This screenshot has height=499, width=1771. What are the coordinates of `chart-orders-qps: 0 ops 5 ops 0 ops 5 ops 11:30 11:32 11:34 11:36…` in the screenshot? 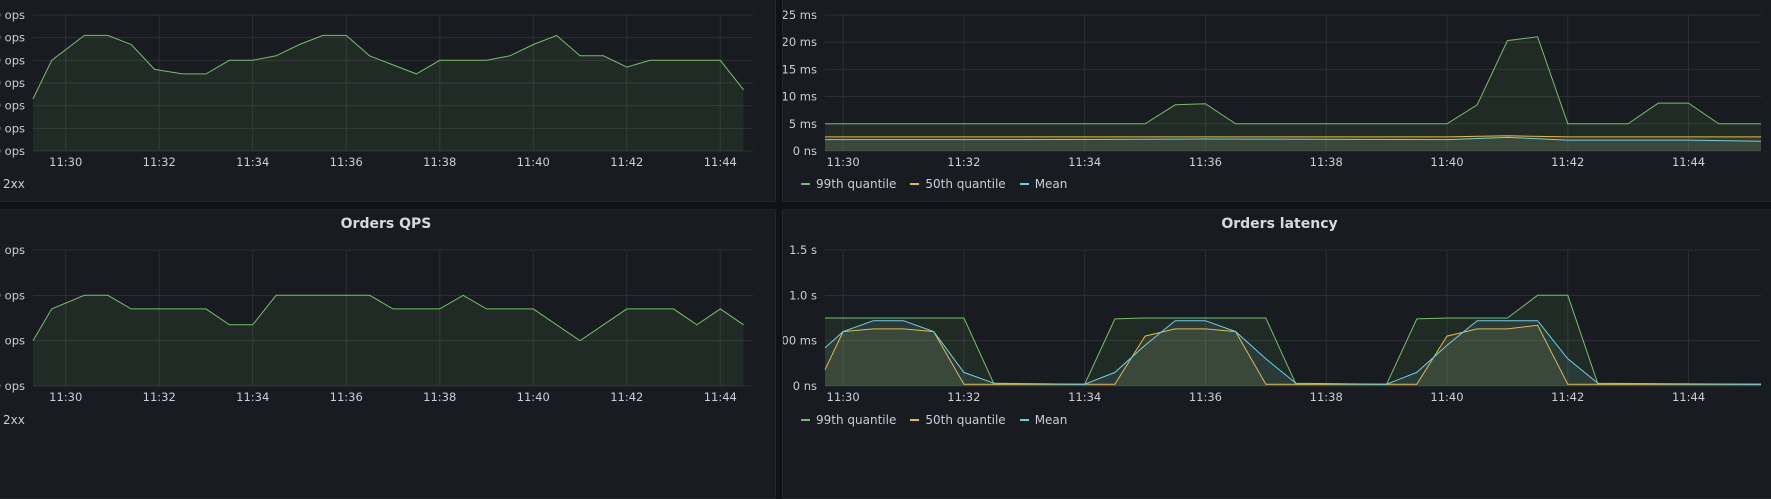 It's located at (376, 323).